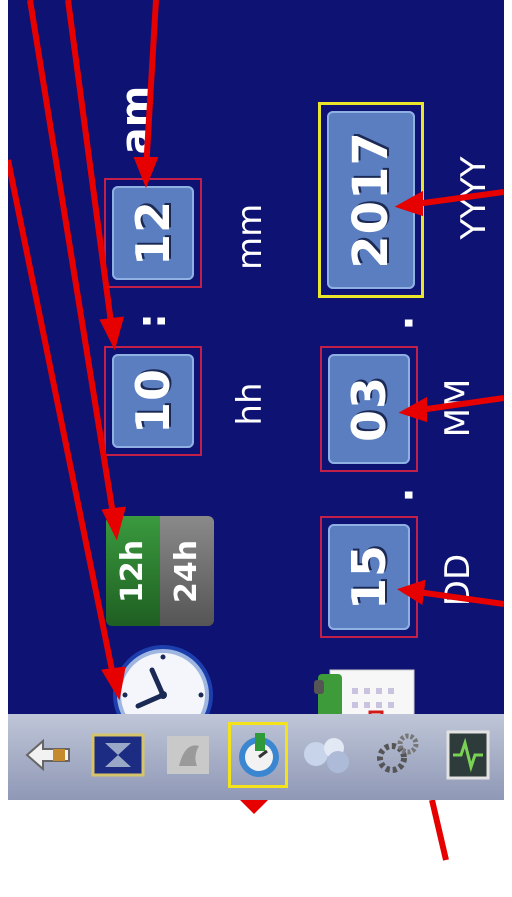  What do you see at coordinates (188, 755) in the screenshot?
I see `ghost-app-icon` at bounding box center [188, 755].